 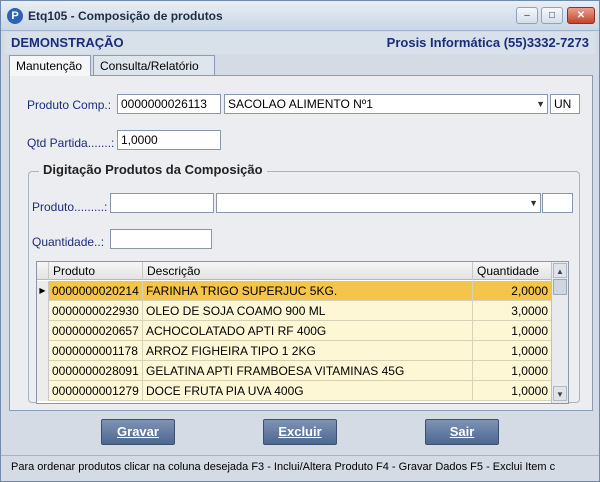 I want to click on gravar-button: Gravar, so click(x=138, y=432).